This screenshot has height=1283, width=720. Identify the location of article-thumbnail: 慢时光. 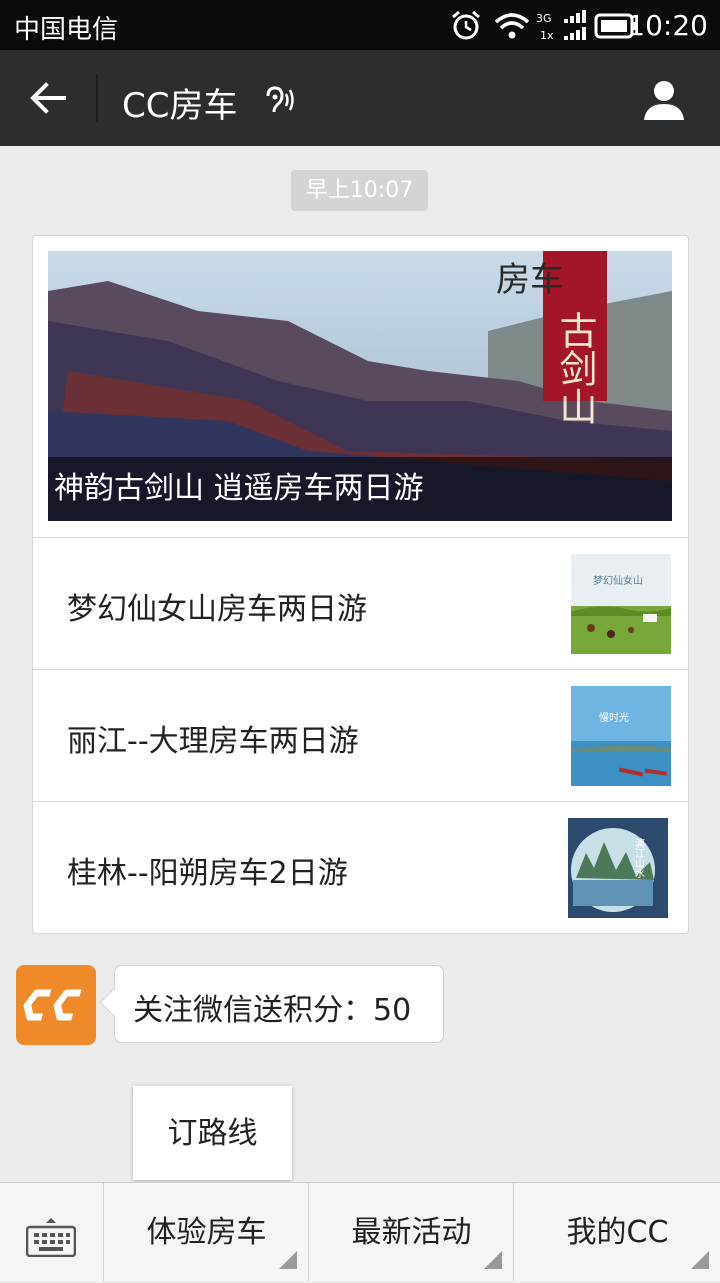
(621, 736).